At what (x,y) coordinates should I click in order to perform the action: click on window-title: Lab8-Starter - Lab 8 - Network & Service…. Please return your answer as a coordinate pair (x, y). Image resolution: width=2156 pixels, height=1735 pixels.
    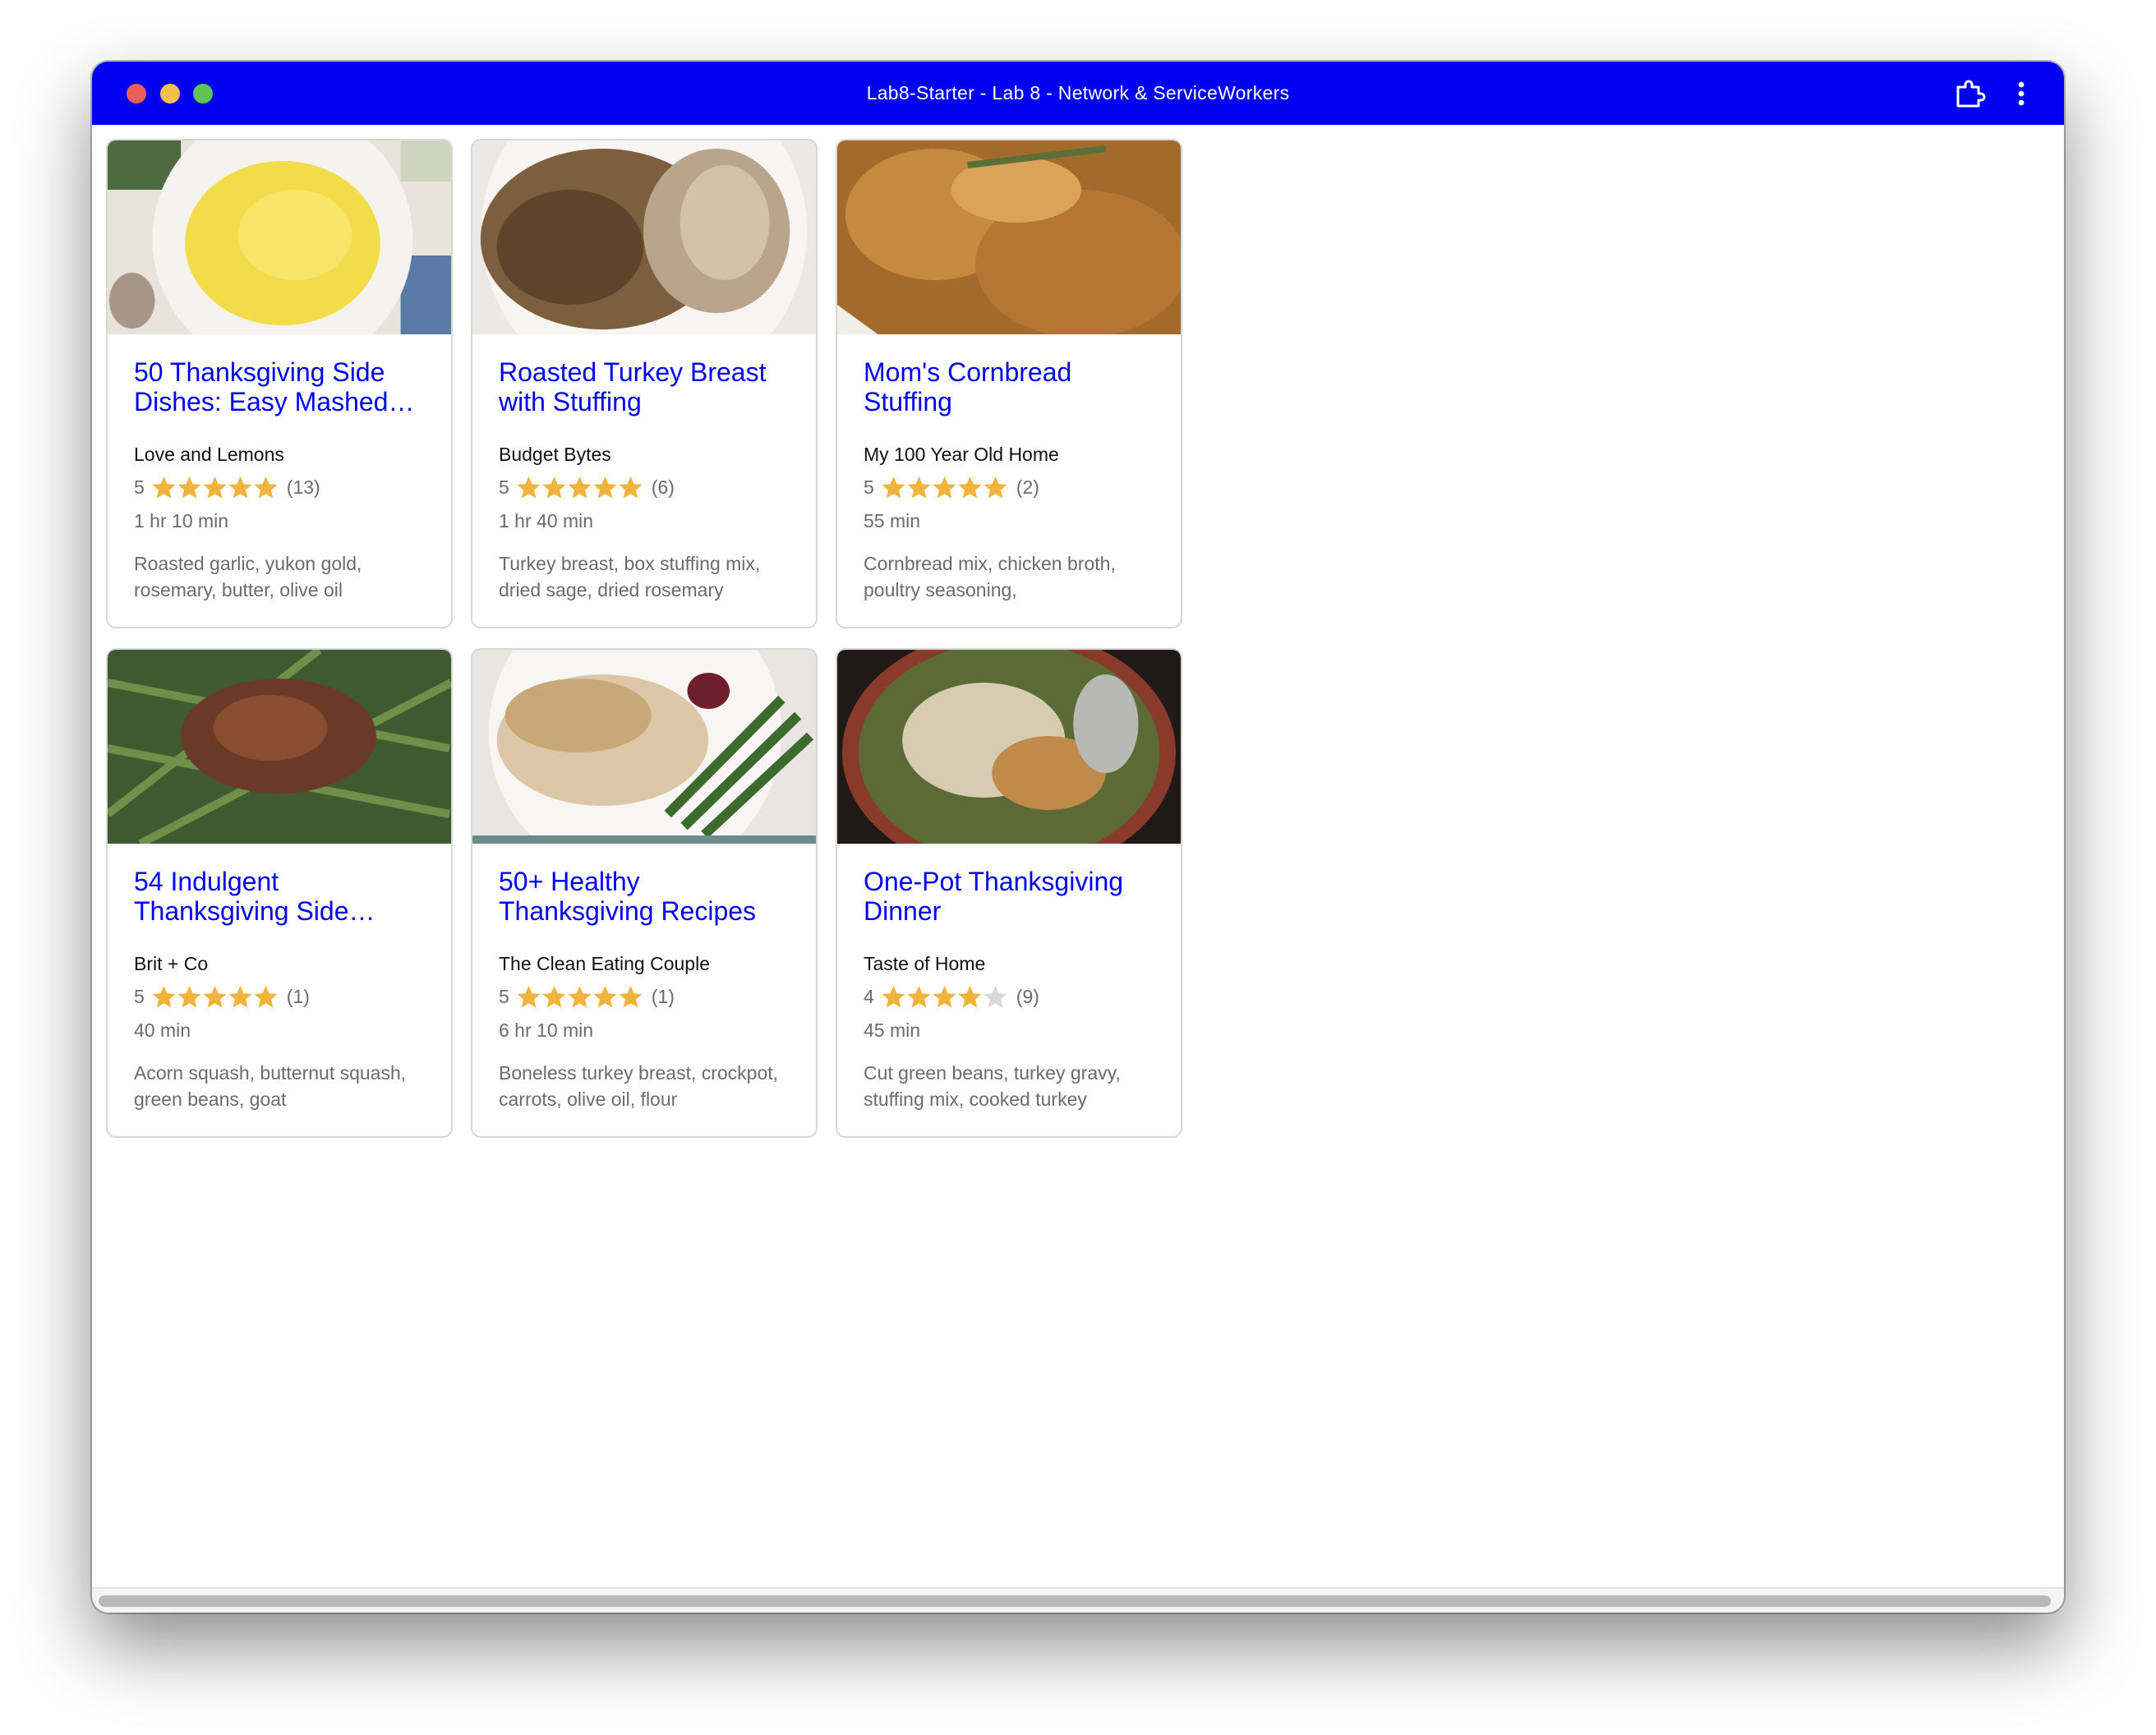
    Looking at the image, I should click on (1078, 93).